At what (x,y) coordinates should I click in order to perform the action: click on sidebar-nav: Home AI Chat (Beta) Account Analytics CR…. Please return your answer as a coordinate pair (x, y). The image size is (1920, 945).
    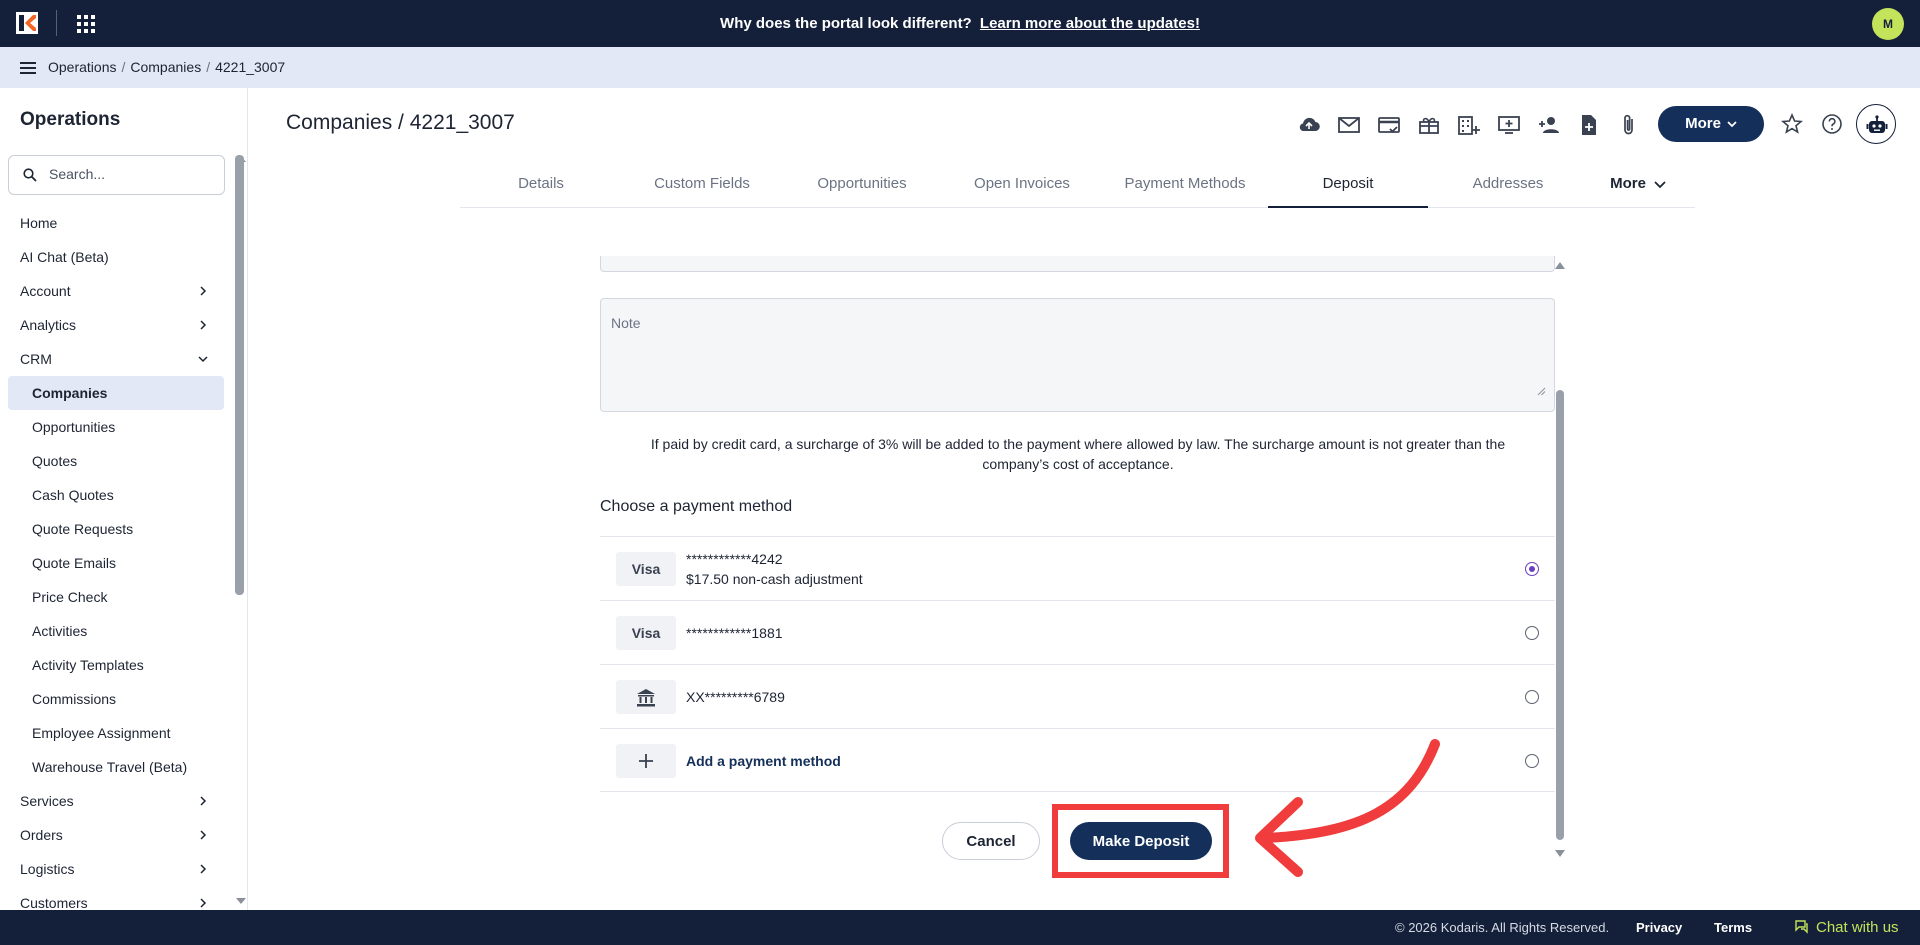
    Looking at the image, I should click on (118, 558).